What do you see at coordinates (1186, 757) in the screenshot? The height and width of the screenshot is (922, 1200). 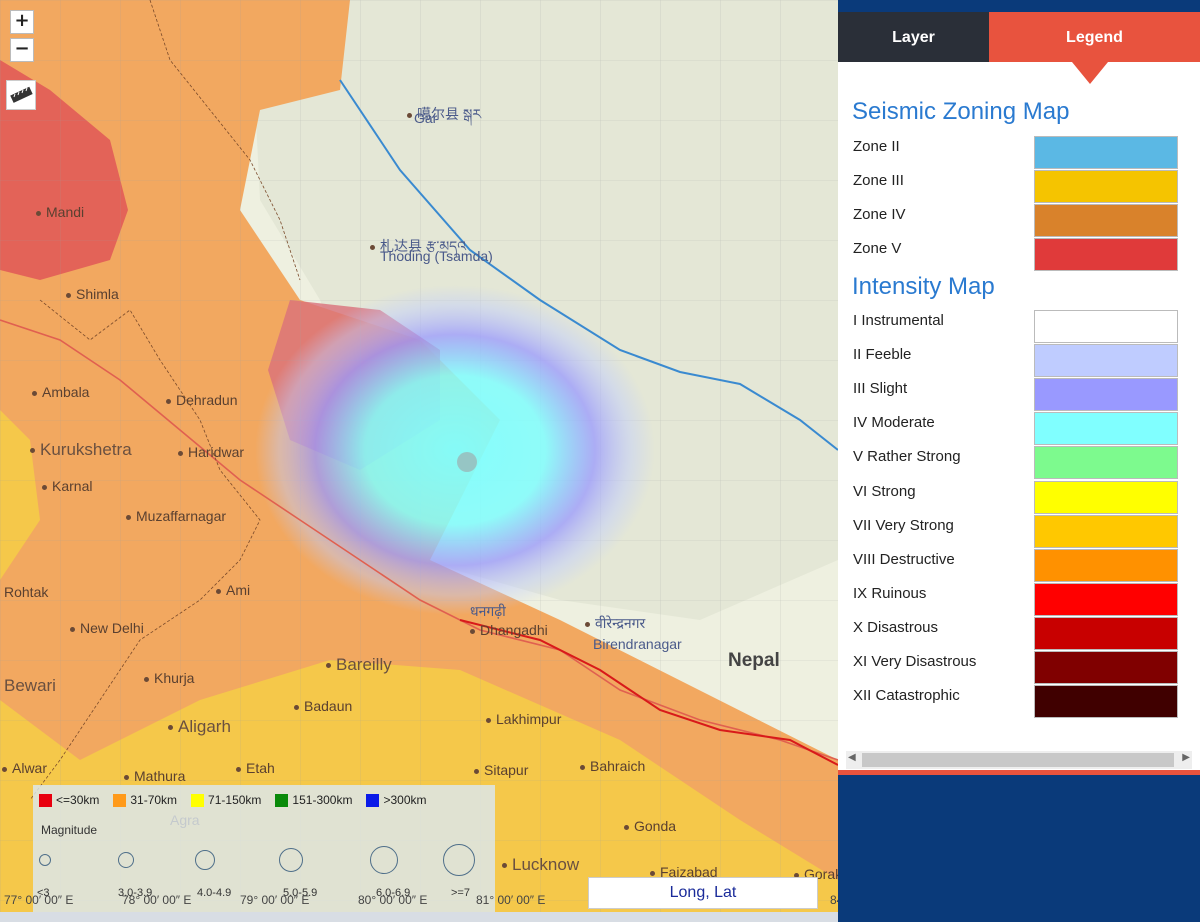 I see `scroll-right-icon: ▶` at bounding box center [1186, 757].